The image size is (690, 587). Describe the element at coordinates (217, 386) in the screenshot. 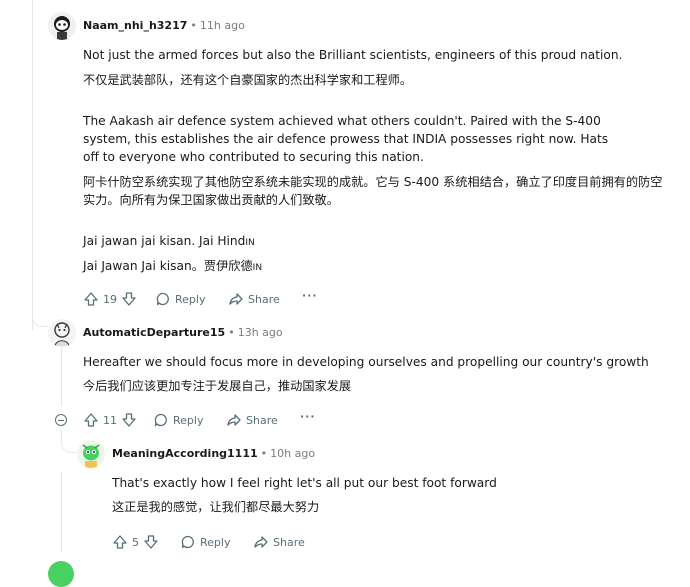

I see `comment-text-translation: 今后我们应该更加专注于发展自己，推动国家发展` at that location.